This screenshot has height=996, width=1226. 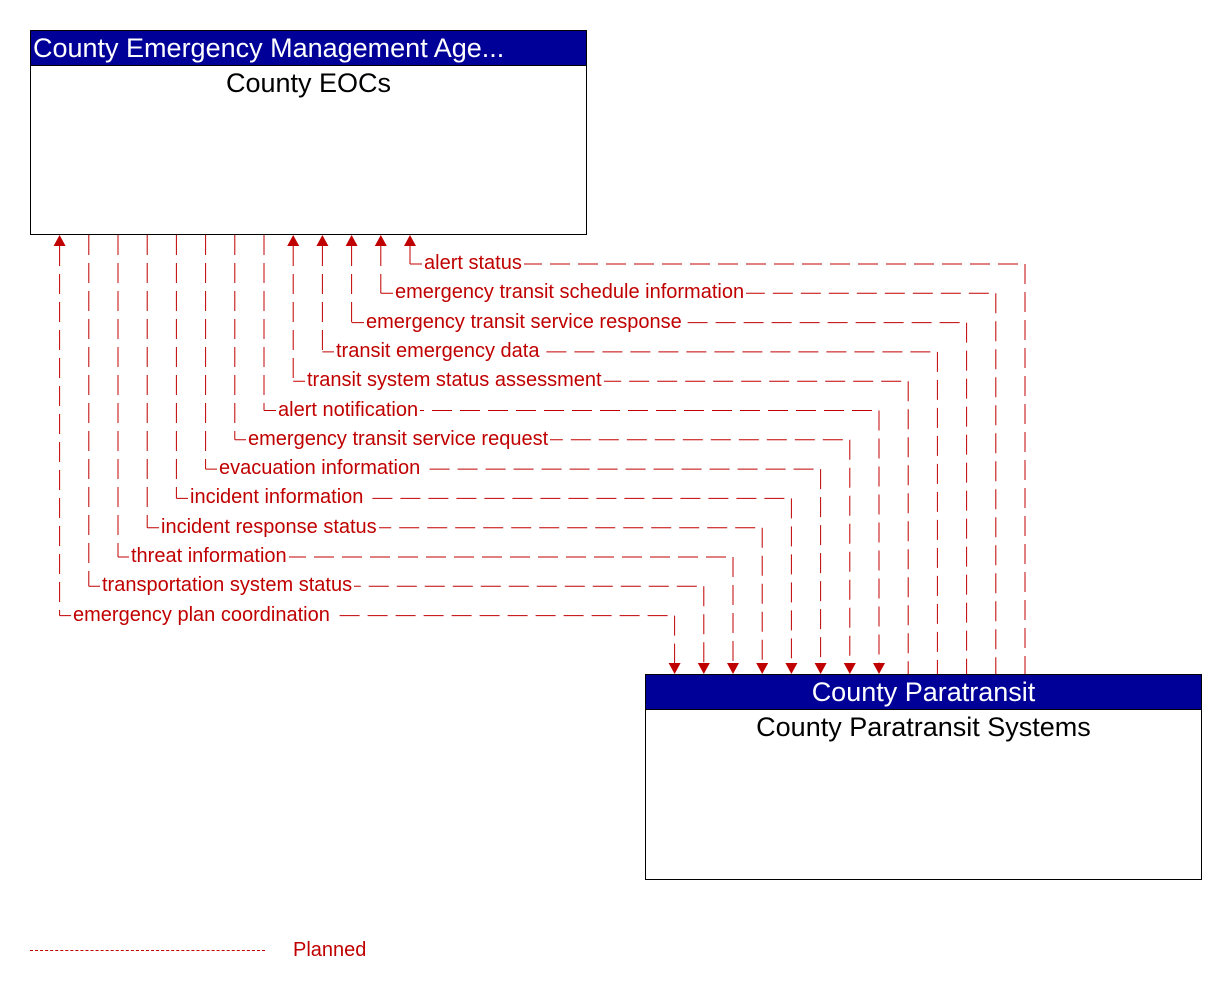 I want to click on flow-label: alert notification, so click(x=348, y=409).